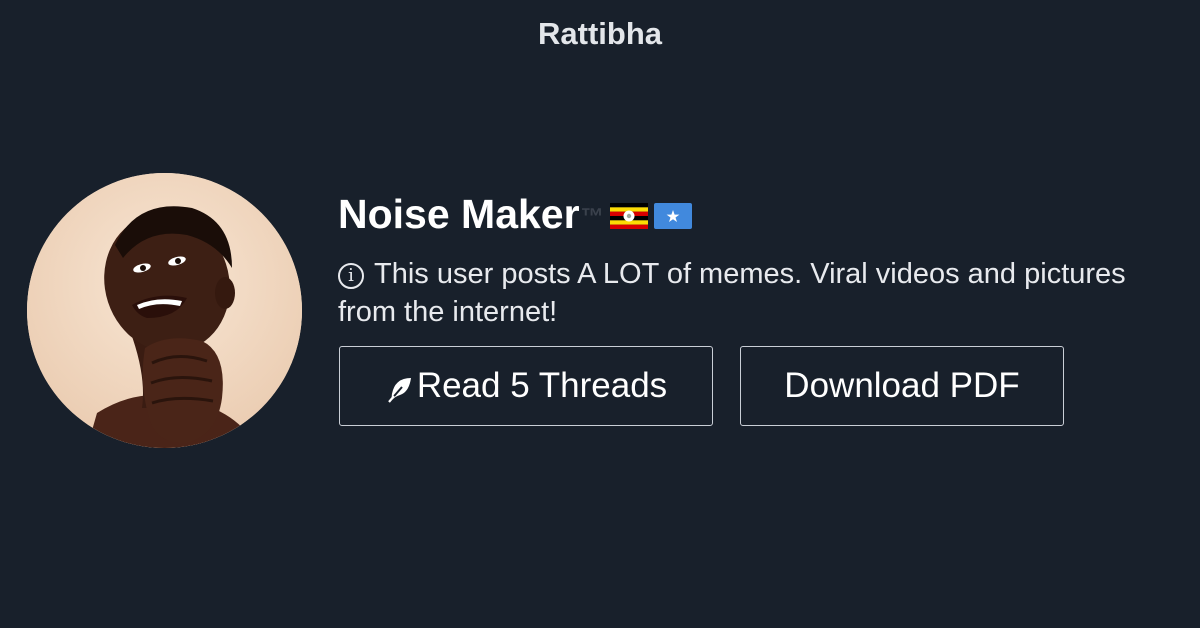 This screenshot has height=628, width=1200. I want to click on read-threads-label: Read 5 Threads, so click(542, 385).